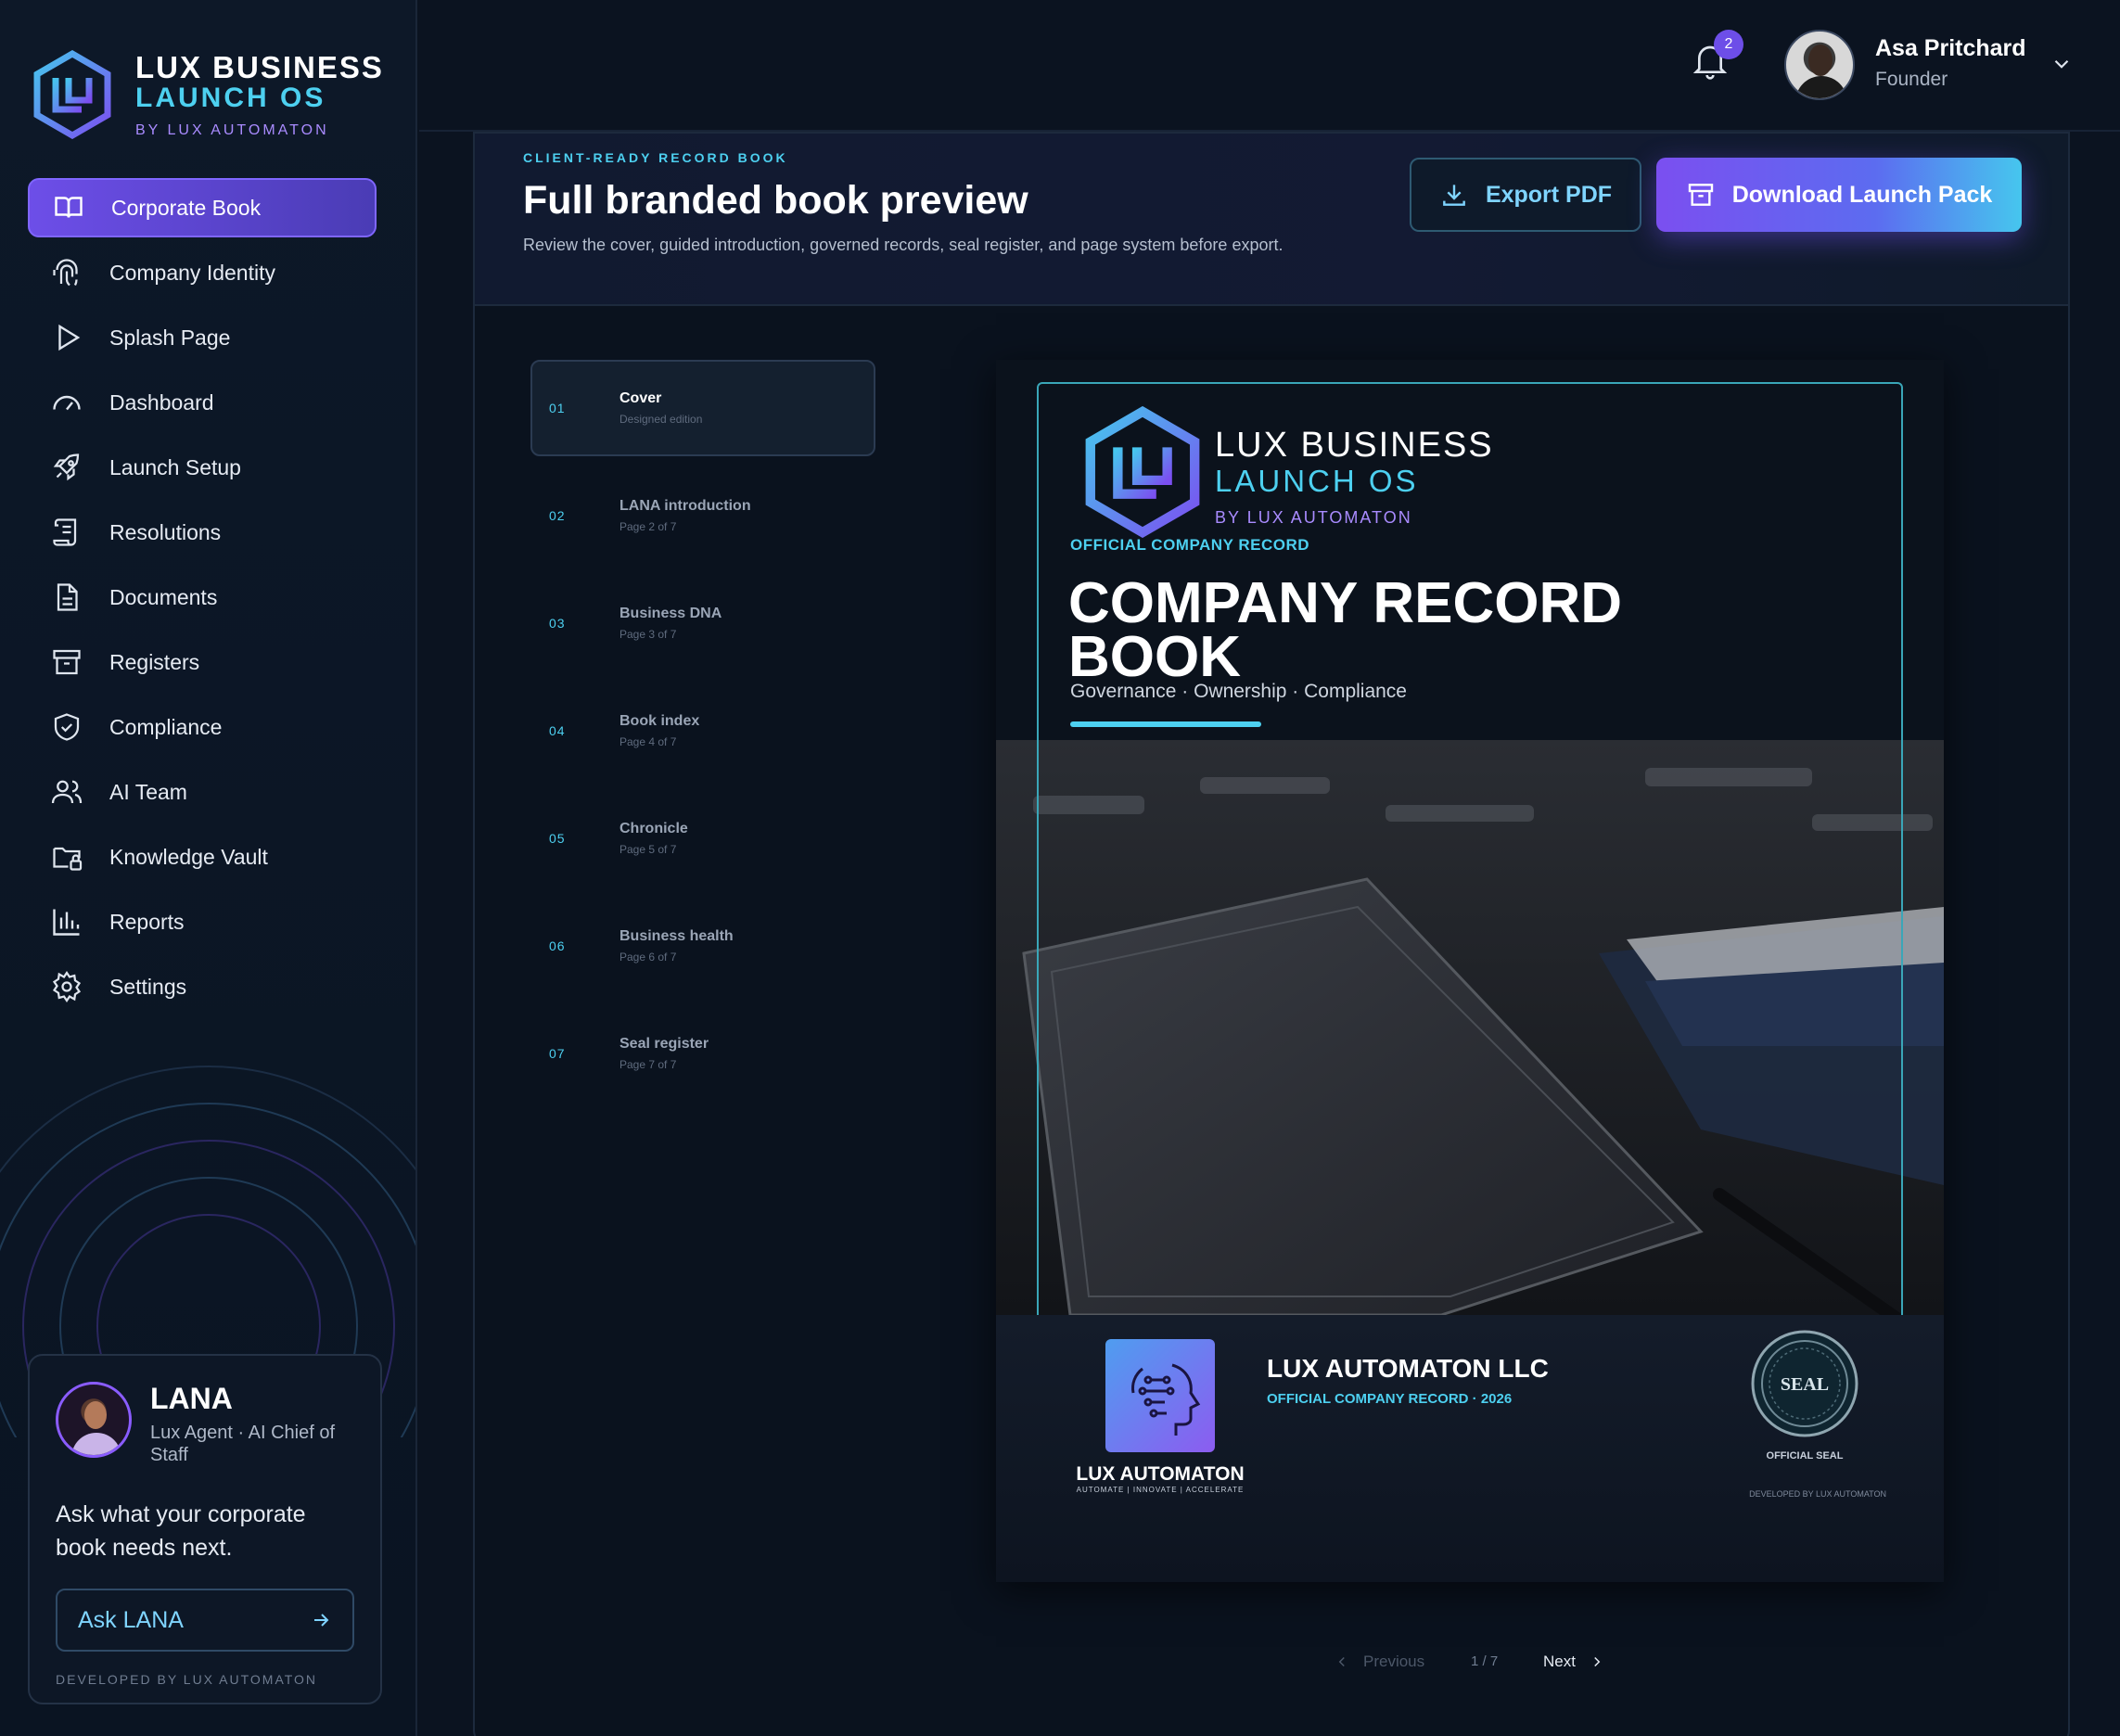 This screenshot has width=2120, height=1736. I want to click on sidebar-item-label: Corporate Book, so click(186, 208).